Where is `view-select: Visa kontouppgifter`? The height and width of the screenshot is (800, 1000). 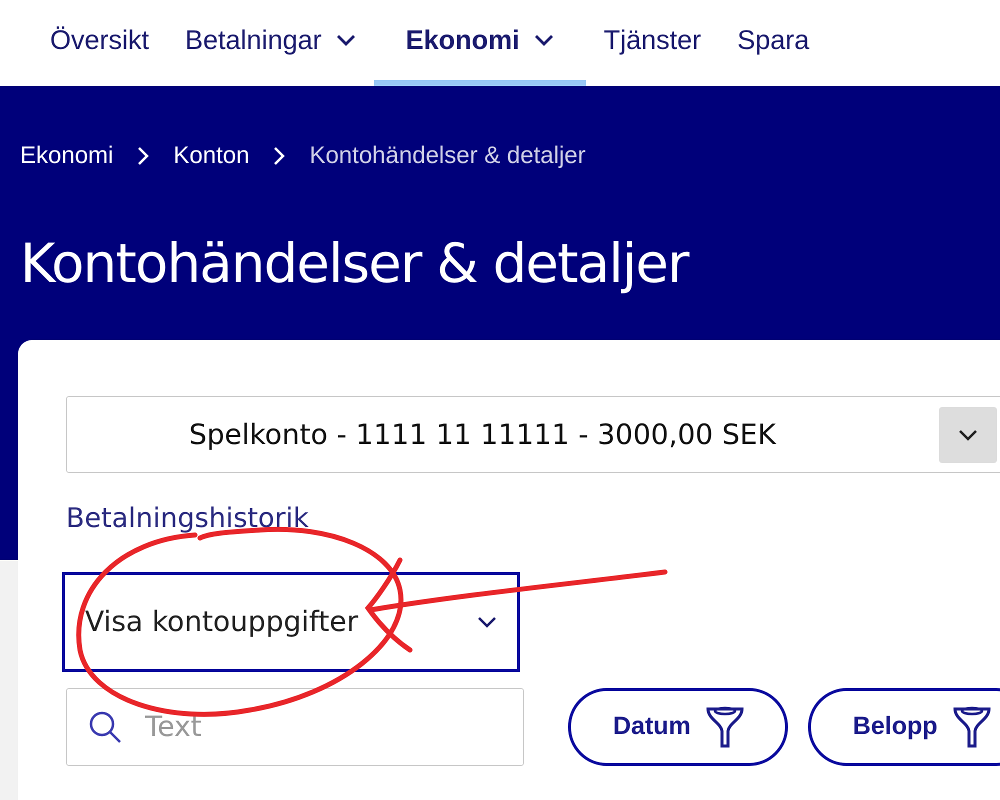 view-select: Visa kontouppgifter is located at coordinates (291, 622).